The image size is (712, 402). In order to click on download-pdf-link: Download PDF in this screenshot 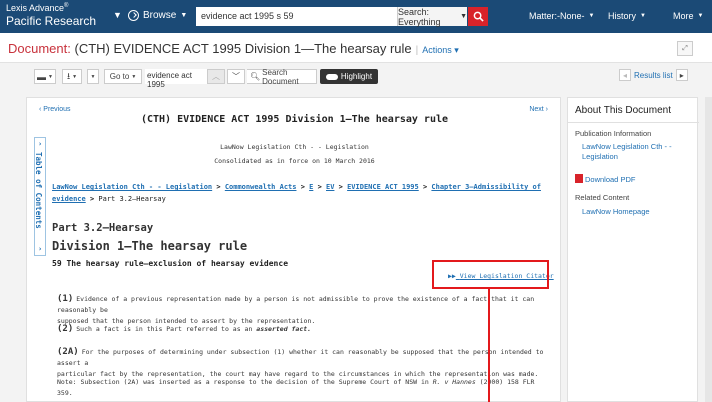, I will do `click(605, 179)`.